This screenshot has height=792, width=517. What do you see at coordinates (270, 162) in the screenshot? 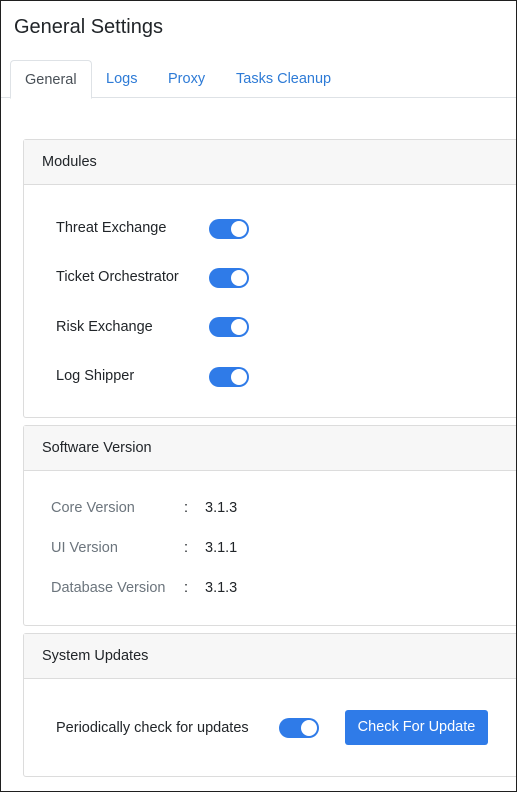
I see `modules-card-header: Modules` at bounding box center [270, 162].